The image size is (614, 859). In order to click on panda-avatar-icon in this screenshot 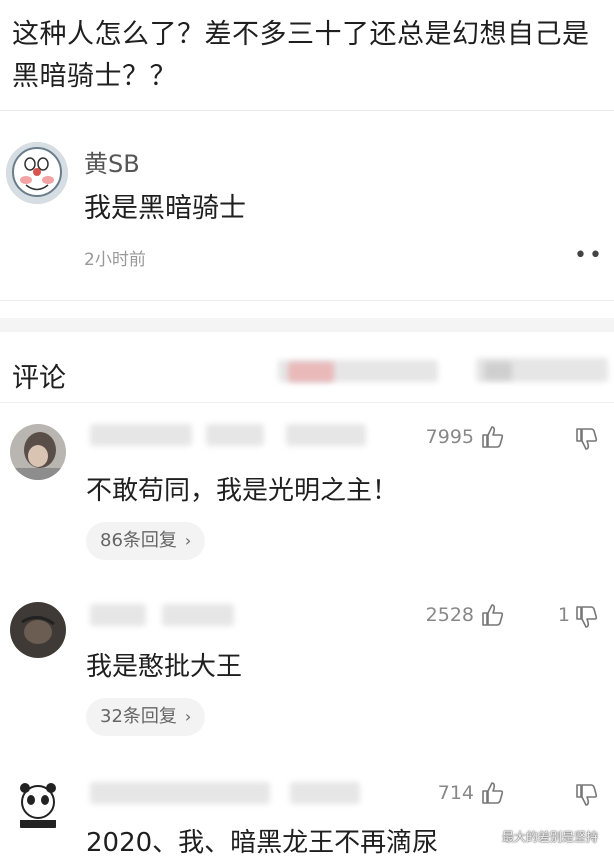, I will do `click(38, 806)`.